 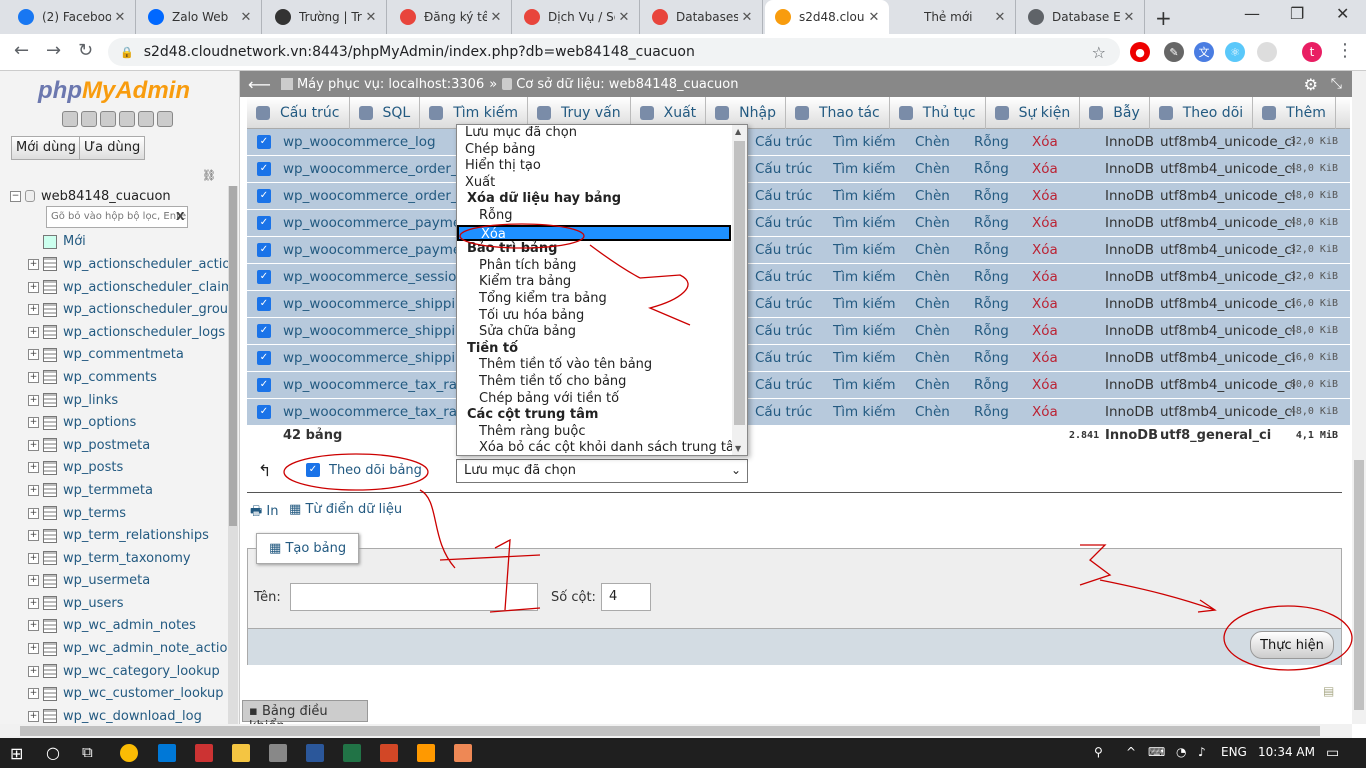 What do you see at coordinates (85, 50) in the screenshot?
I see `reload-icon: ↻` at bounding box center [85, 50].